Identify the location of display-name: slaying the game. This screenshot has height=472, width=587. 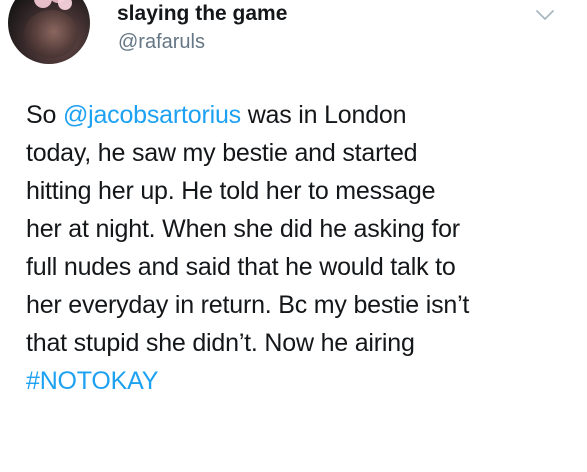
(202, 14).